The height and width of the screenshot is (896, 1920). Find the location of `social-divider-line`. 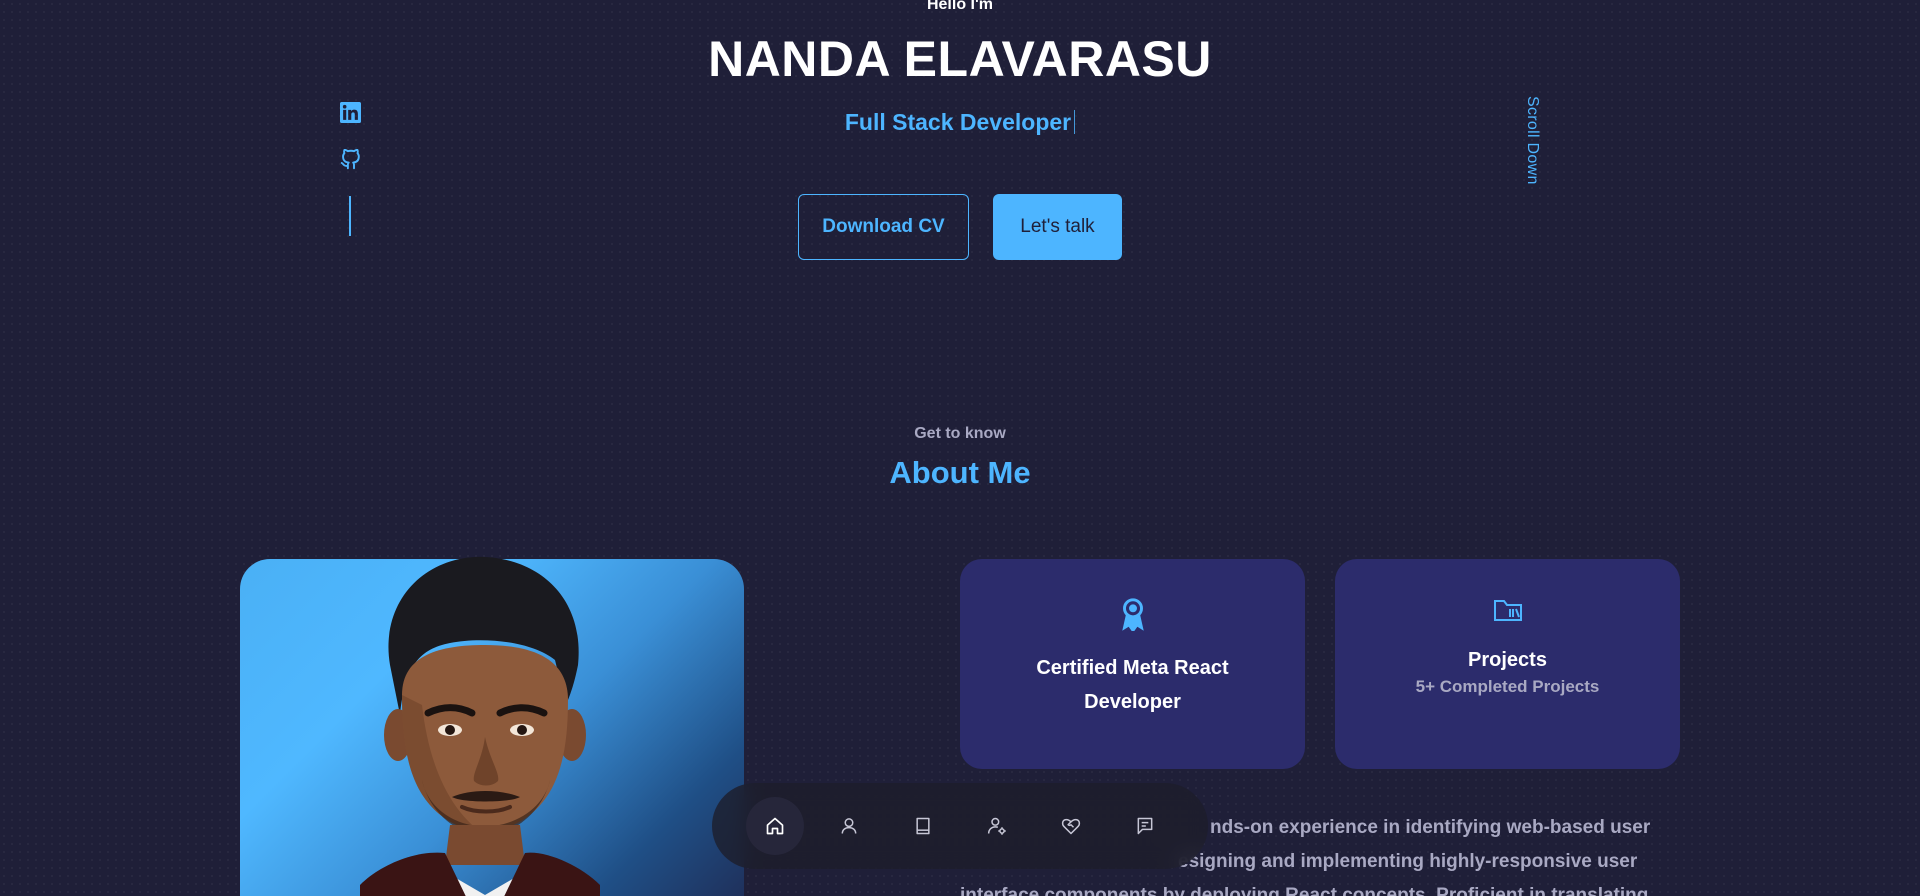

social-divider-line is located at coordinates (350, 216).